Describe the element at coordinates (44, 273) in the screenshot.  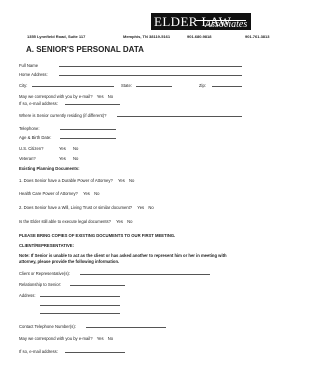
I see `client-name-label: Client or Representative(s):` at that location.